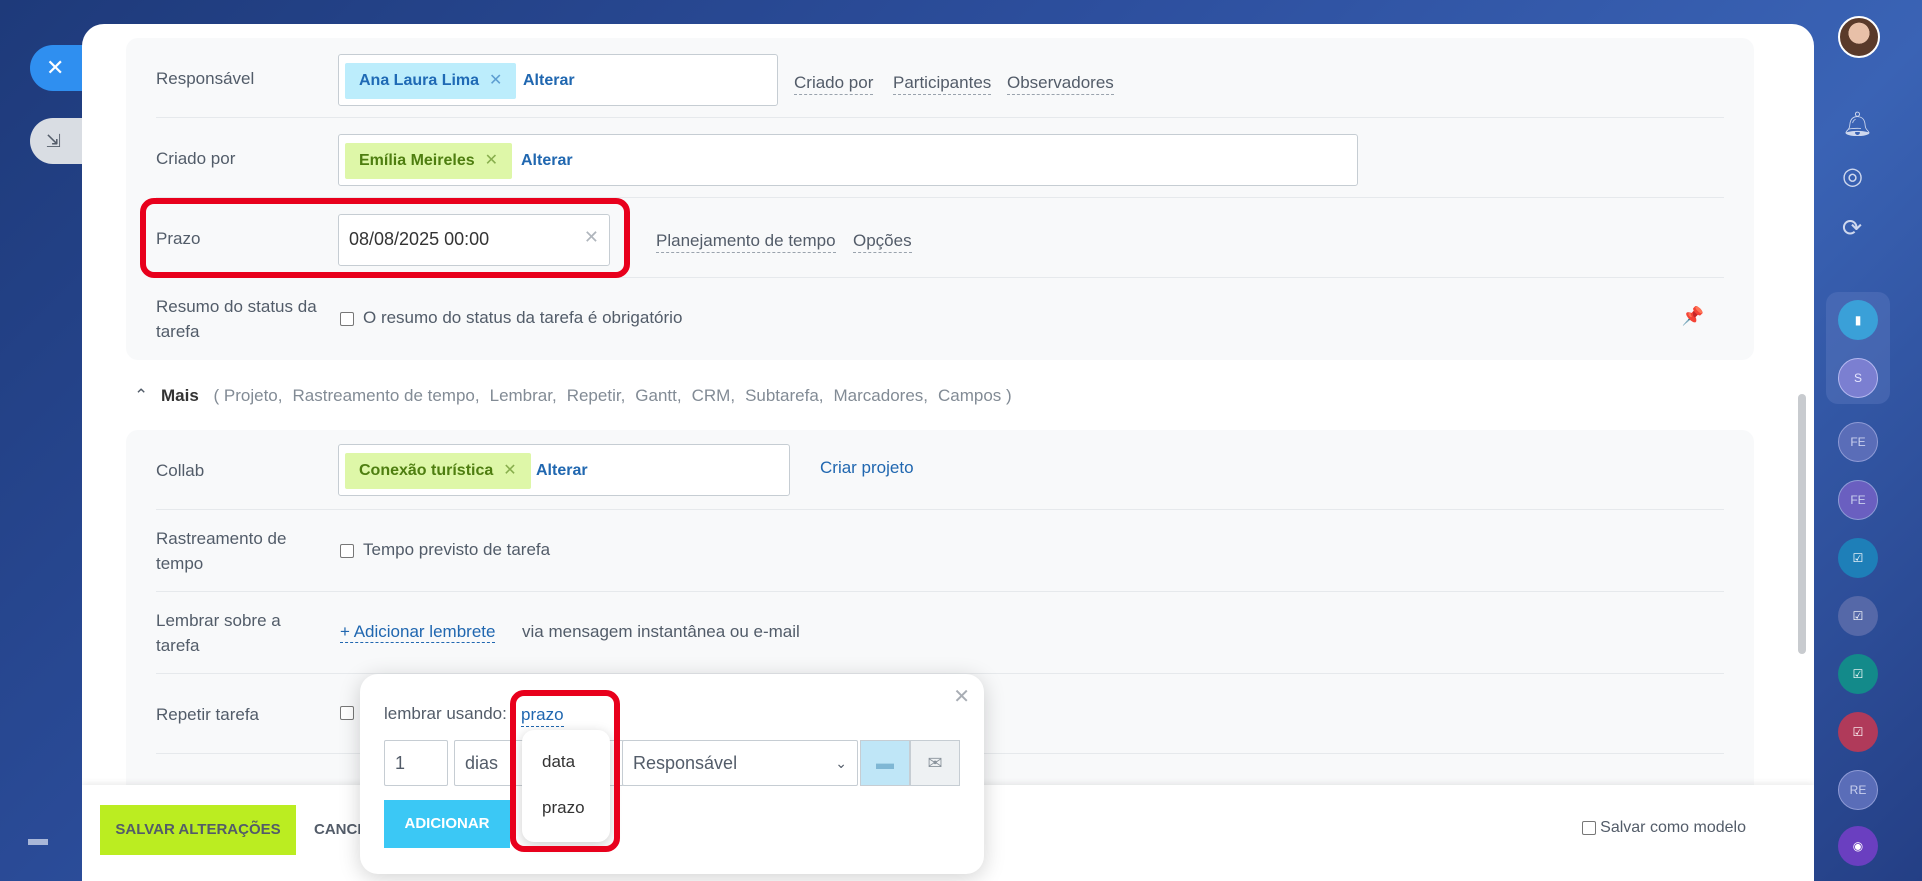 The image size is (1922, 881). What do you see at coordinates (746, 241) in the screenshot?
I see `link-planejamento: Planejamento de tempo` at bounding box center [746, 241].